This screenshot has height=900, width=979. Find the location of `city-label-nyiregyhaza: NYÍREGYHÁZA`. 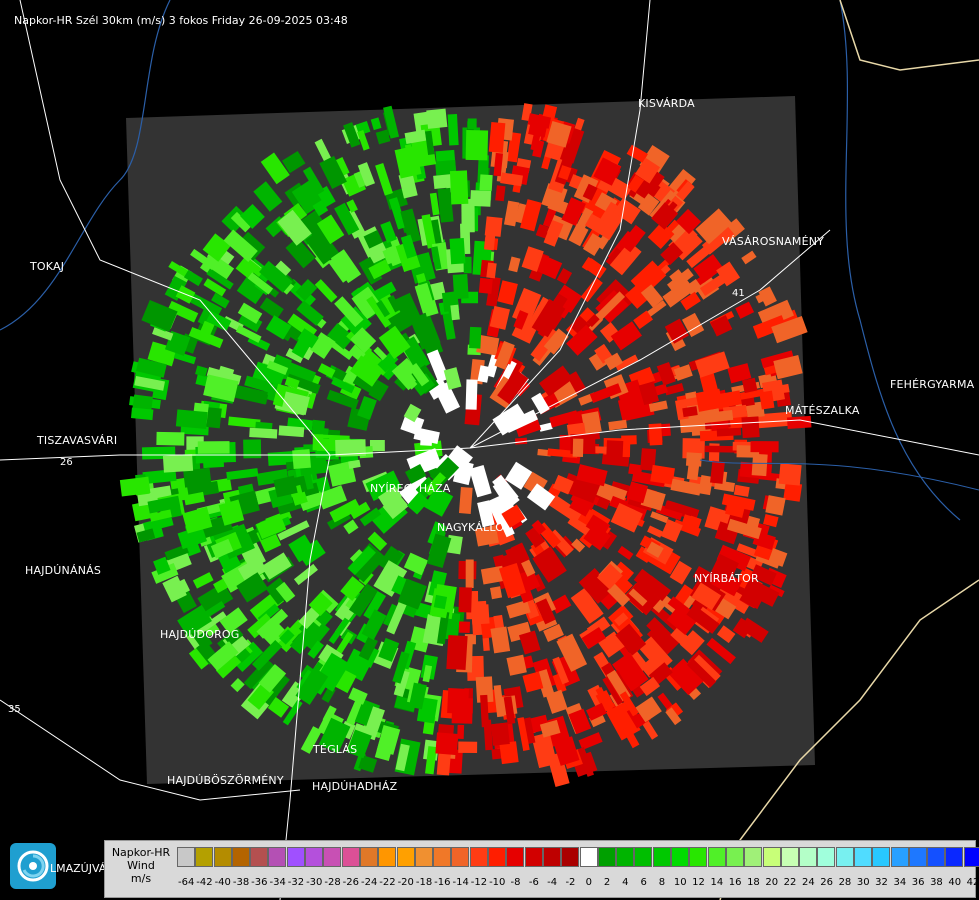

city-label-nyiregyhaza: NYÍREGYHÁZA is located at coordinates (410, 488).